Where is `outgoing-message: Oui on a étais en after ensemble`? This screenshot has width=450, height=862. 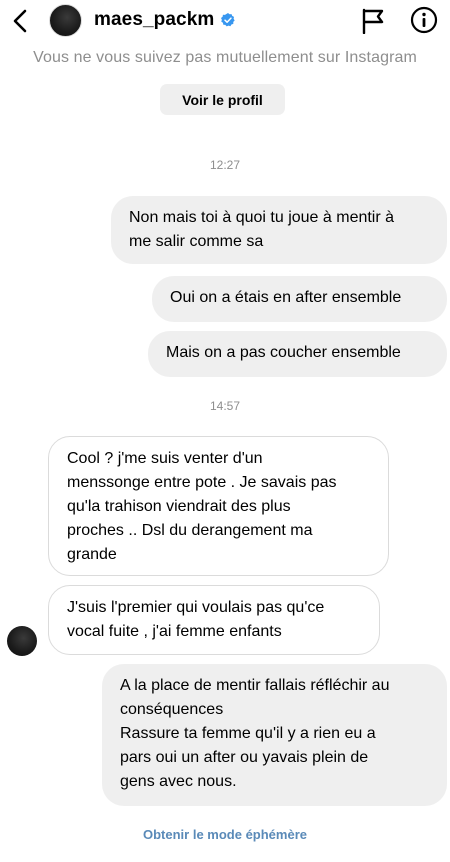
outgoing-message: Oui on a étais en after ensemble is located at coordinates (299, 299).